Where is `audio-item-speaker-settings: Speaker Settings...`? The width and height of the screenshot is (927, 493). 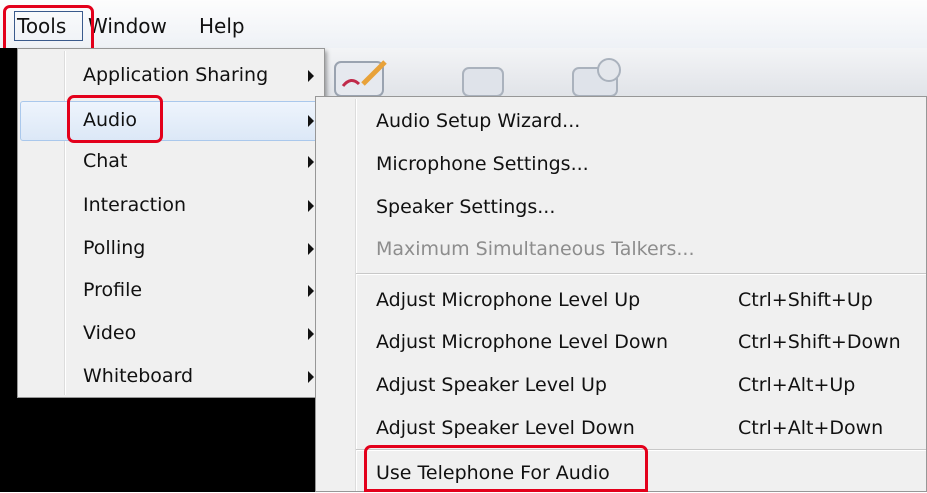 audio-item-speaker-settings: Speaker Settings... is located at coordinates (621, 207).